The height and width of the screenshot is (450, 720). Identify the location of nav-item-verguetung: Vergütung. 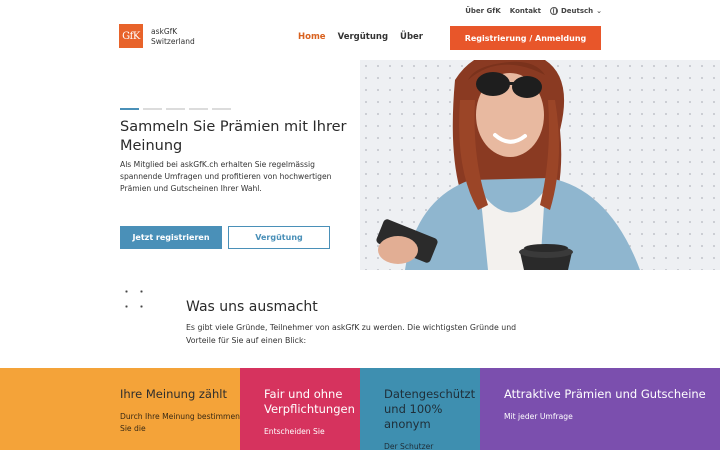
(363, 37).